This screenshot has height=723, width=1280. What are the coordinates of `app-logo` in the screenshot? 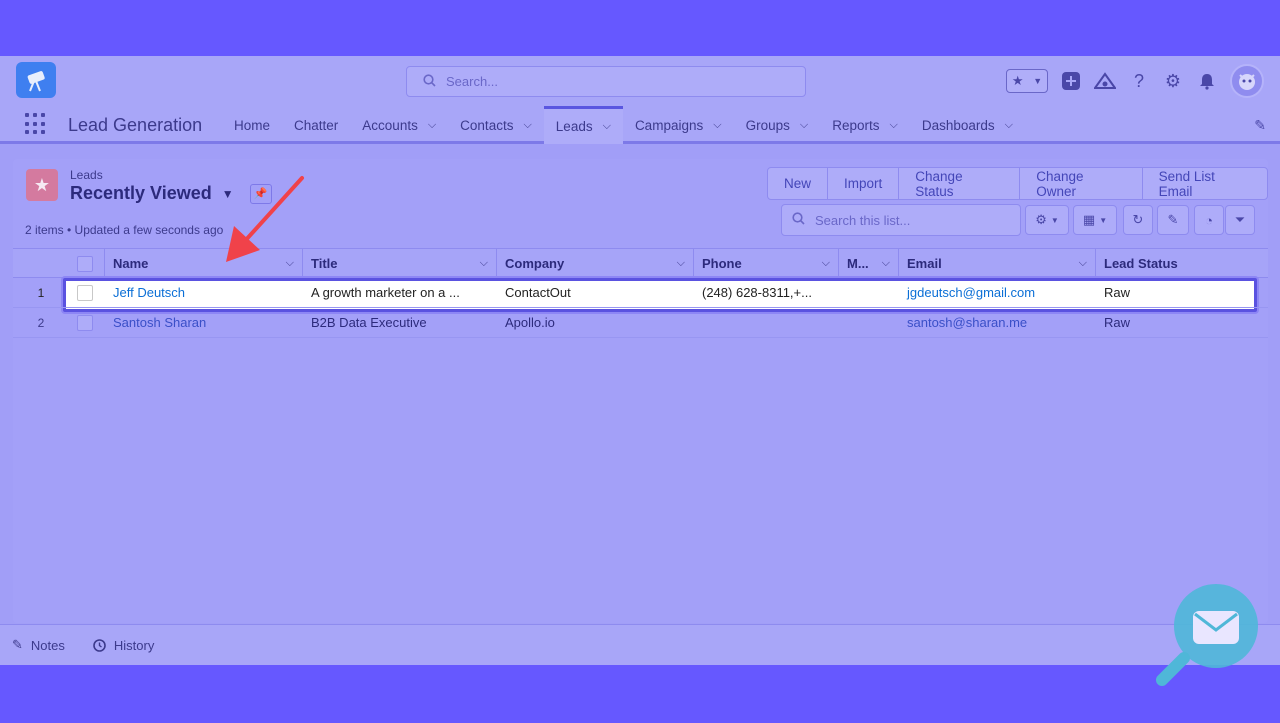 It's located at (36, 80).